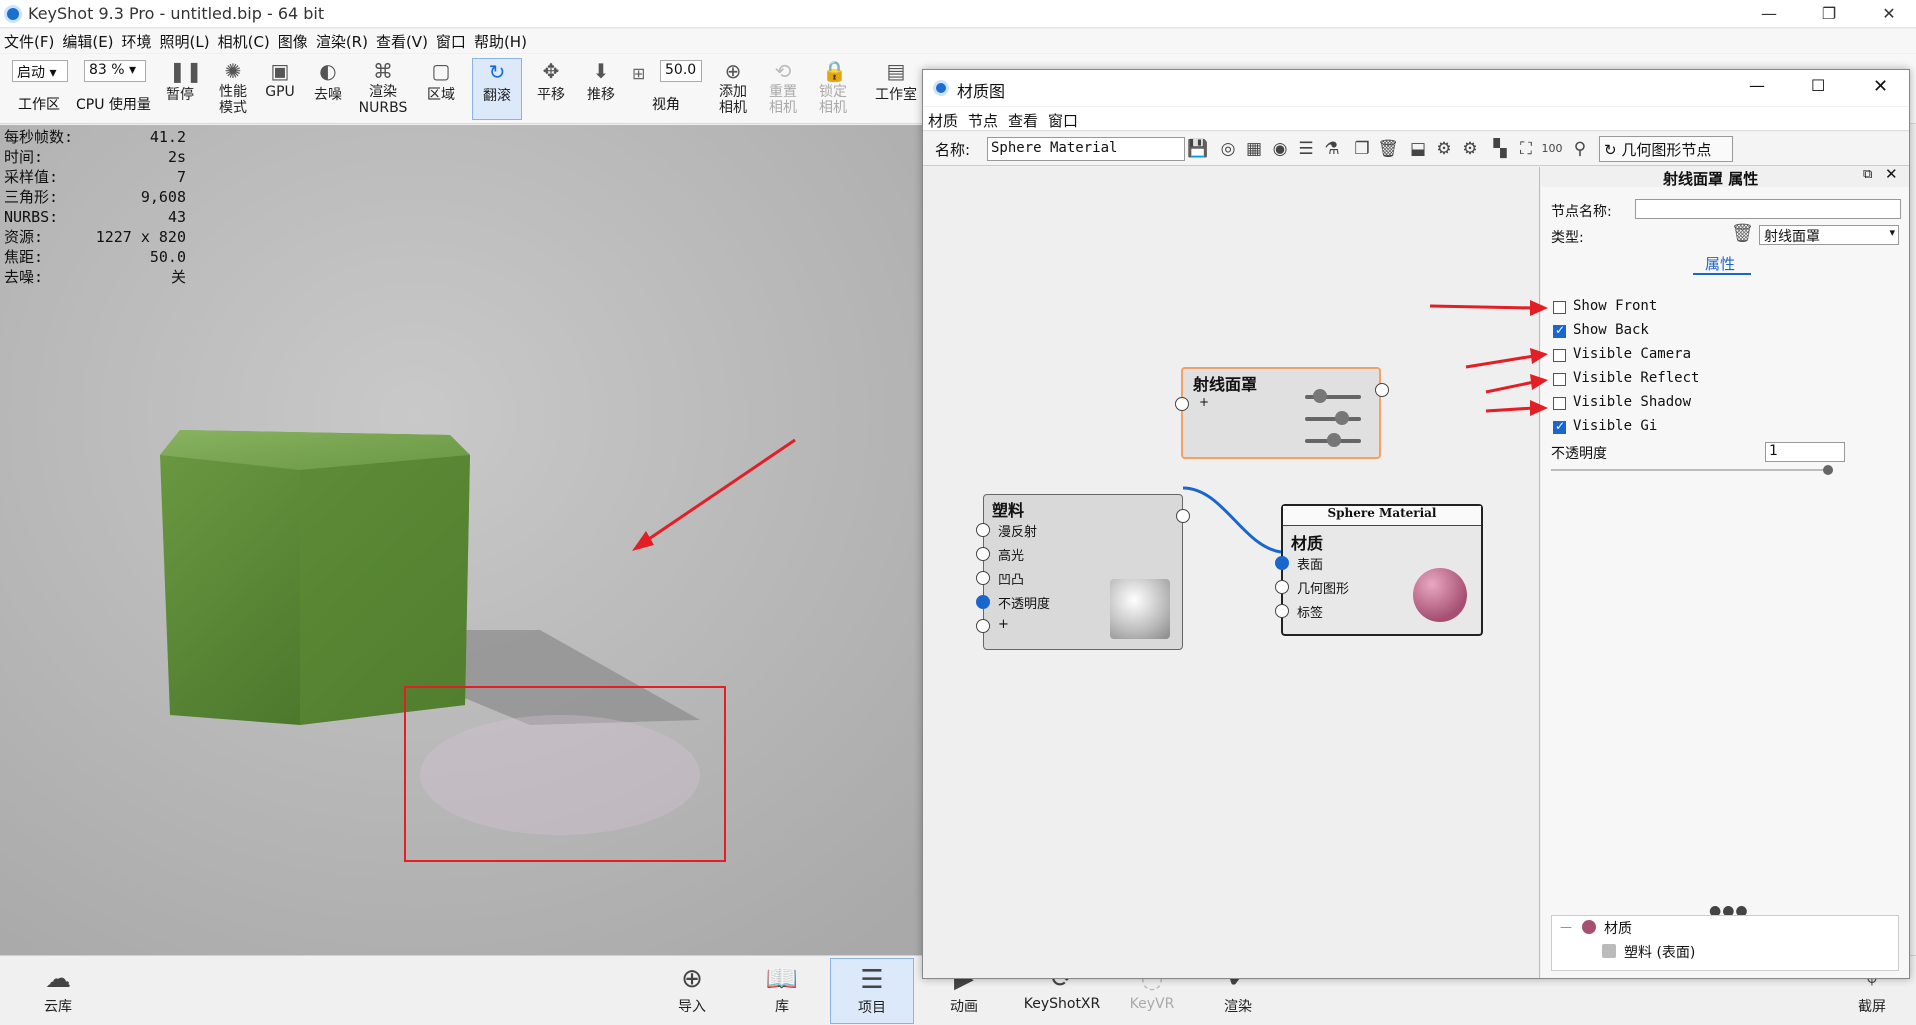  What do you see at coordinates (1198, 149) in the screenshot?
I see `save-icon: 💾` at bounding box center [1198, 149].